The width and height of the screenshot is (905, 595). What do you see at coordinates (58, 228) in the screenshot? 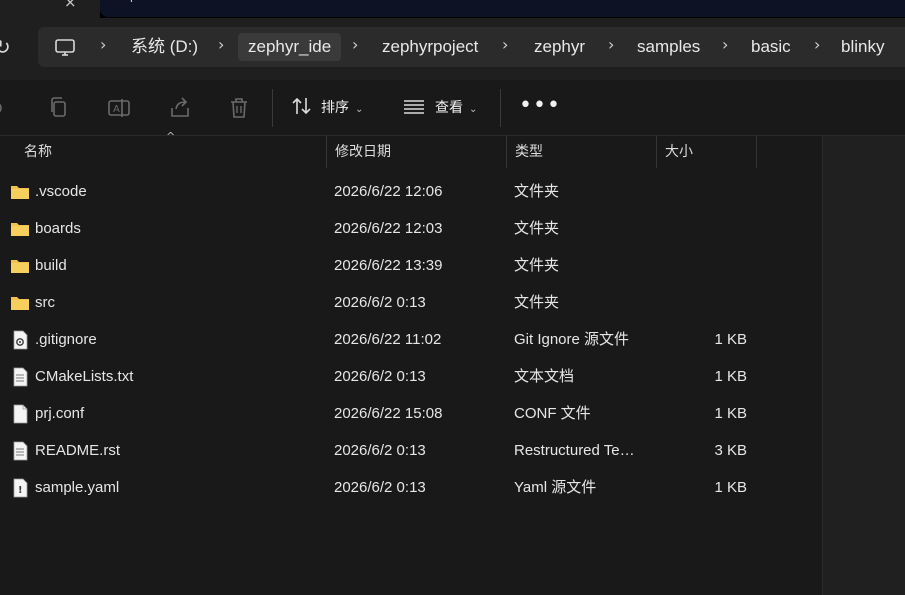
I see `file-name: boards` at bounding box center [58, 228].